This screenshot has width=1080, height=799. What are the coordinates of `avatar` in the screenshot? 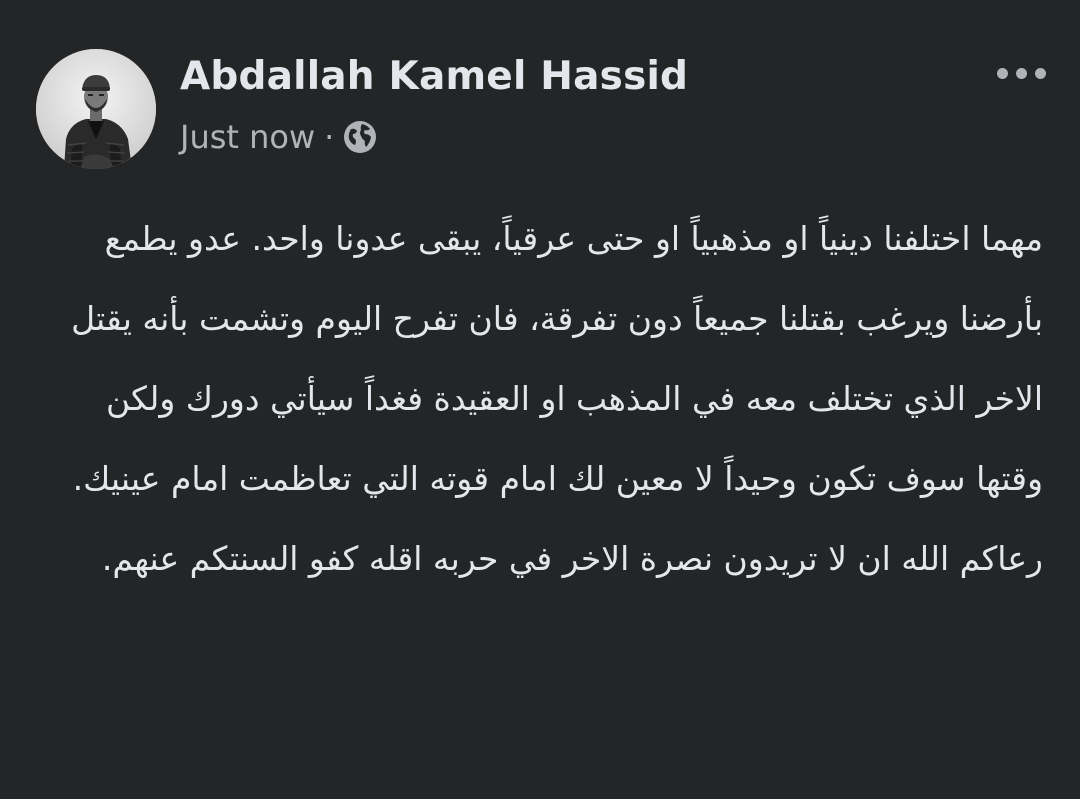 It's located at (96, 109).